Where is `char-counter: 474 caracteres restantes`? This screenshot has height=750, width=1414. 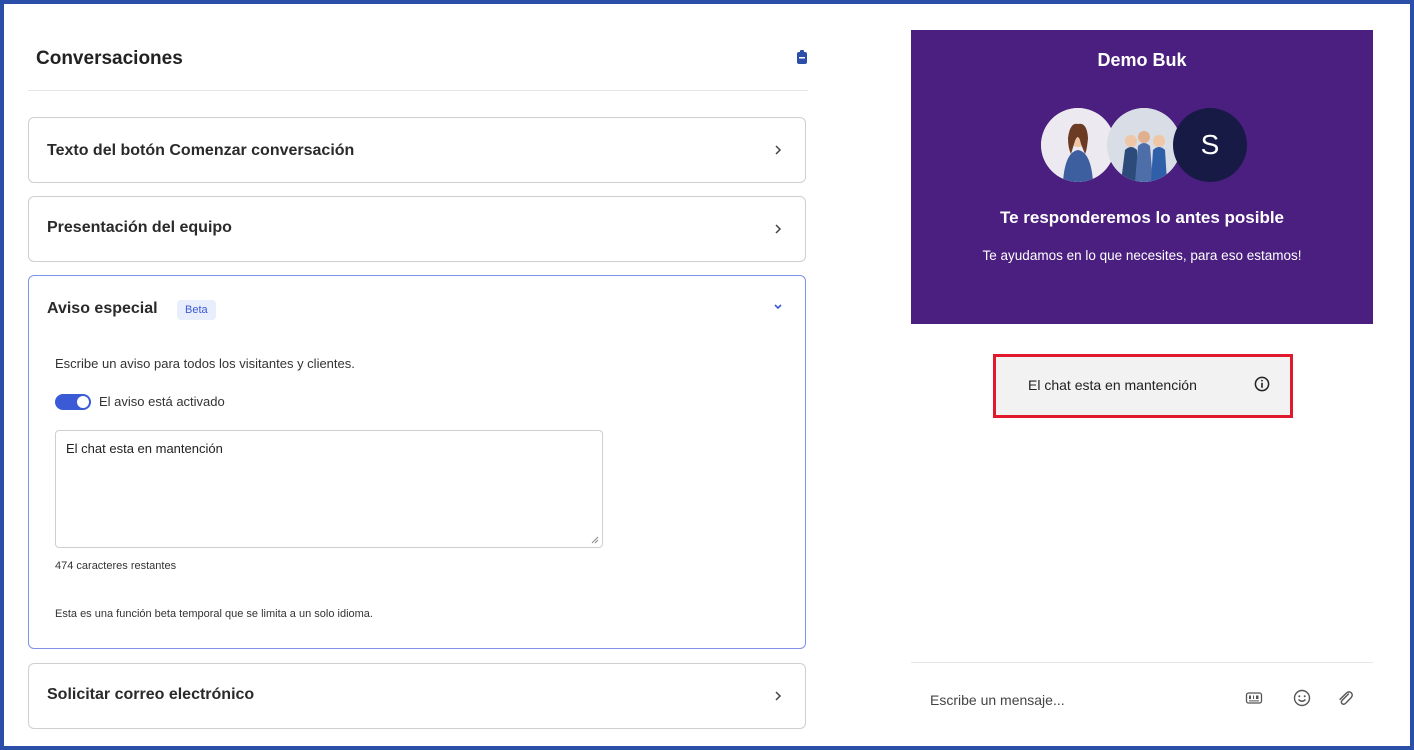
char-counter: 474 caracteres restantes is located at coordinates (116, 566).